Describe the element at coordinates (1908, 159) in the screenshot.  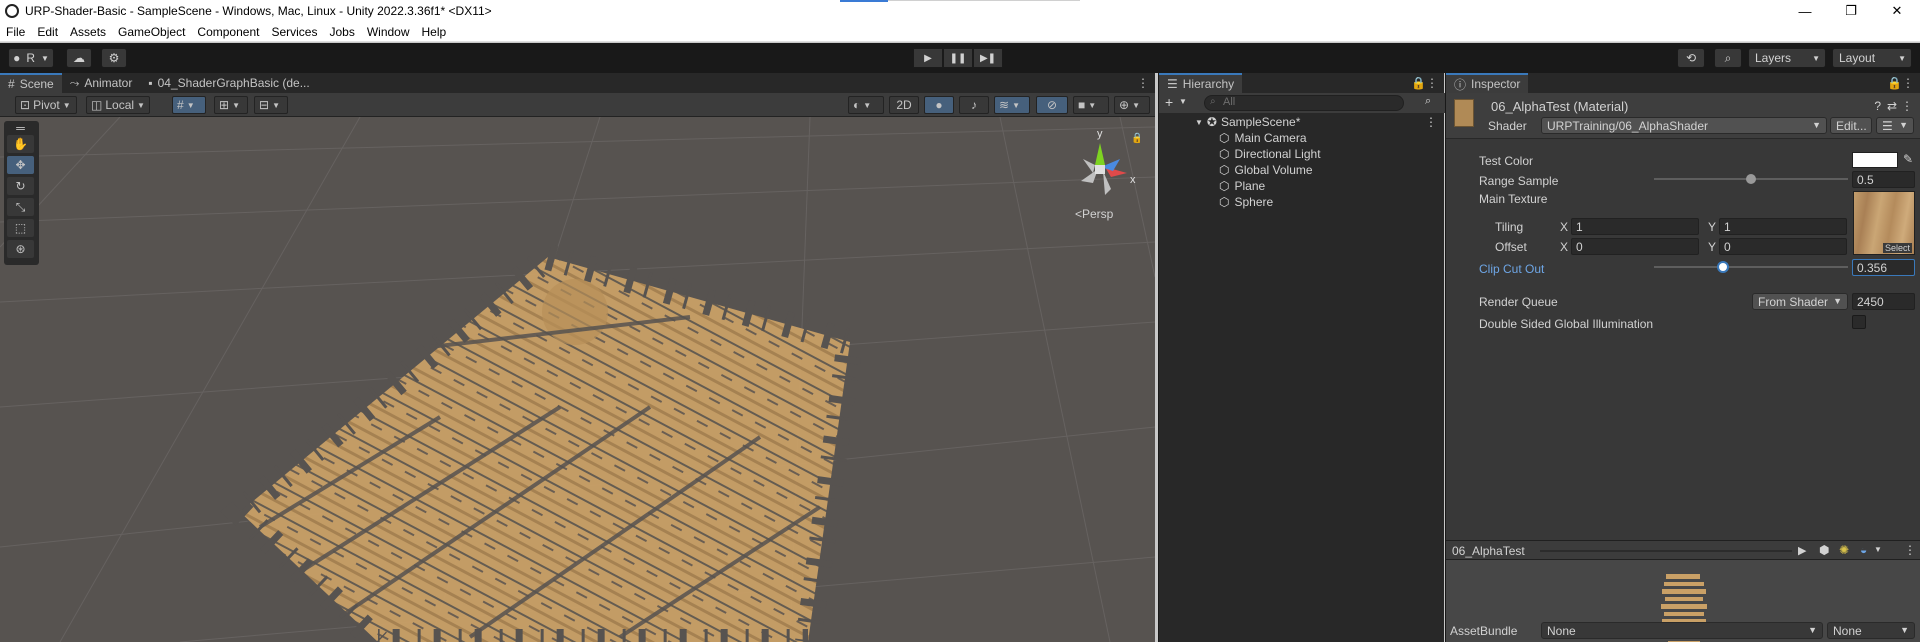
I see `eyedropper-icon: ✎` at that location.